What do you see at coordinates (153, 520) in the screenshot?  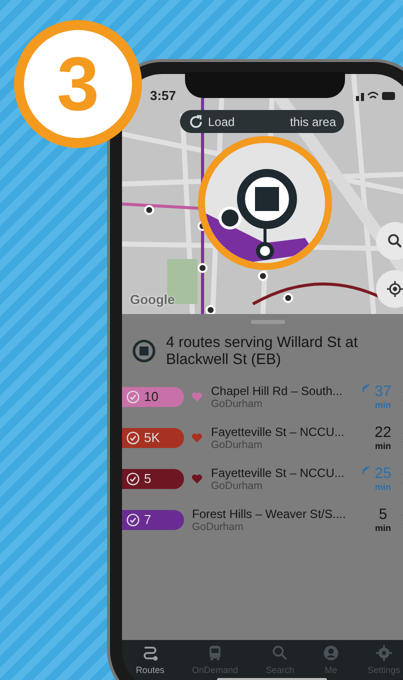 I see `route-badge: 7` at bounding box center [153, 520].